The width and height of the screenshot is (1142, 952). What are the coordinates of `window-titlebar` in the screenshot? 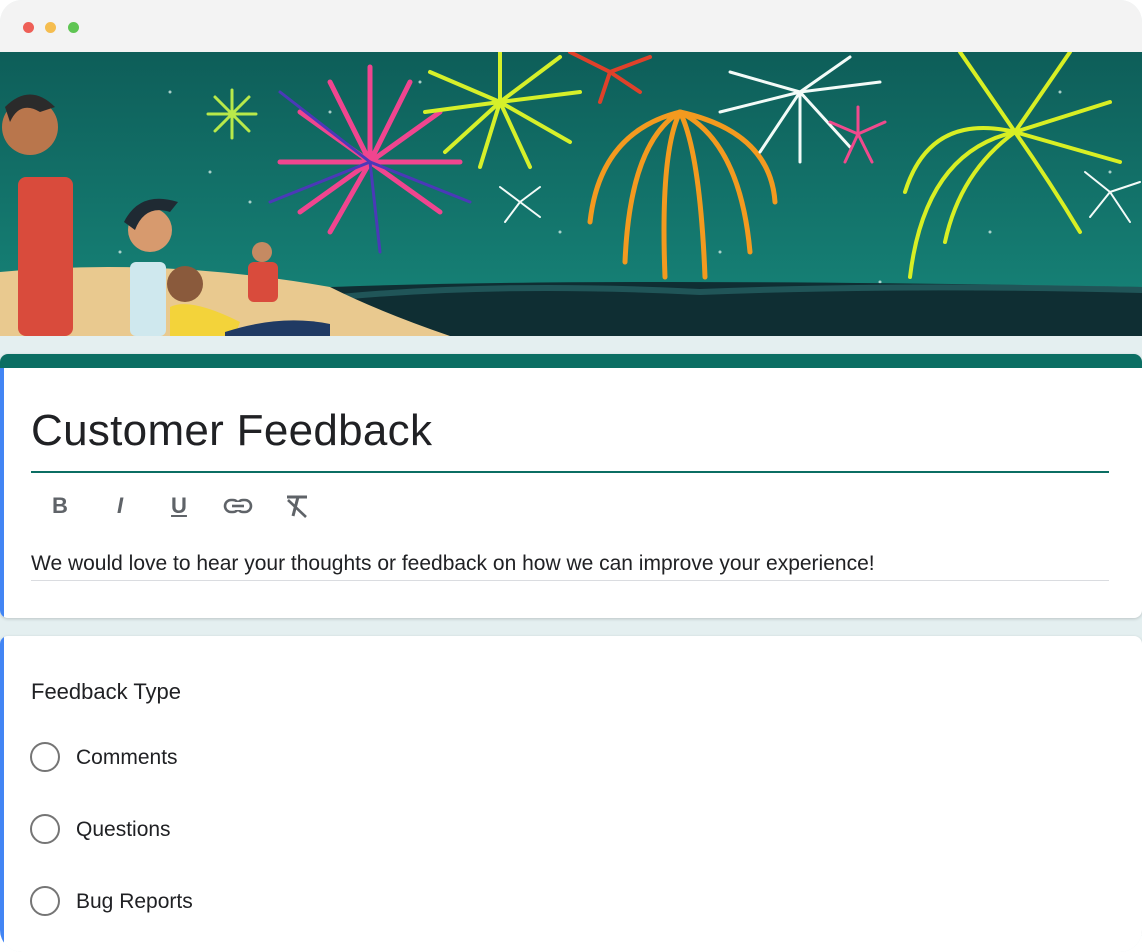 It's located at (571, 26).